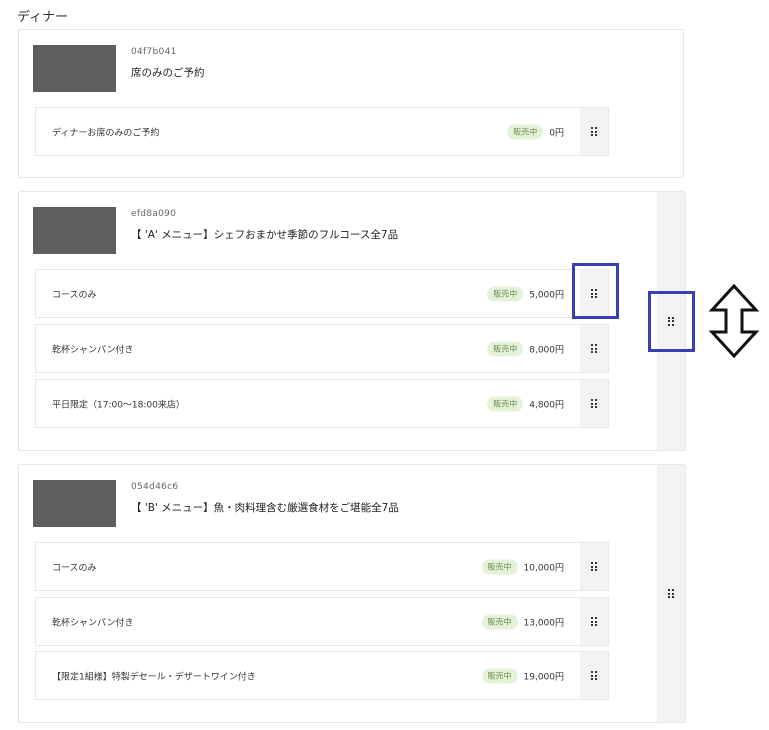 Image resolution: width=769 pixels, height=730 pixels. Describe the element at coordinates (556, 133) in the screenshot. I see `item-price: 0円` at that location.